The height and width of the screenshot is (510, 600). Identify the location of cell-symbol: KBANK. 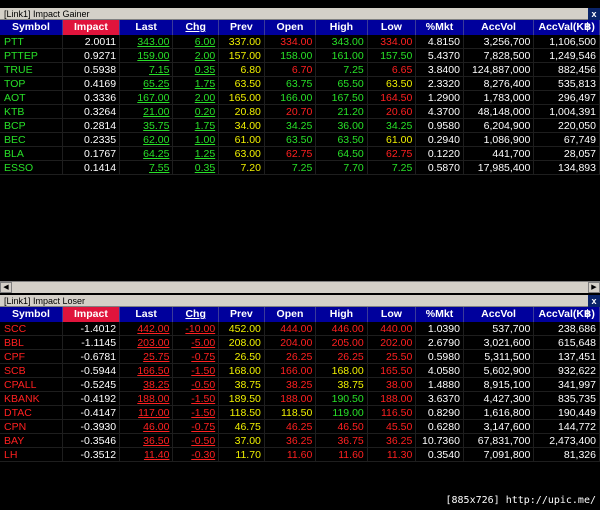
(32, 398).